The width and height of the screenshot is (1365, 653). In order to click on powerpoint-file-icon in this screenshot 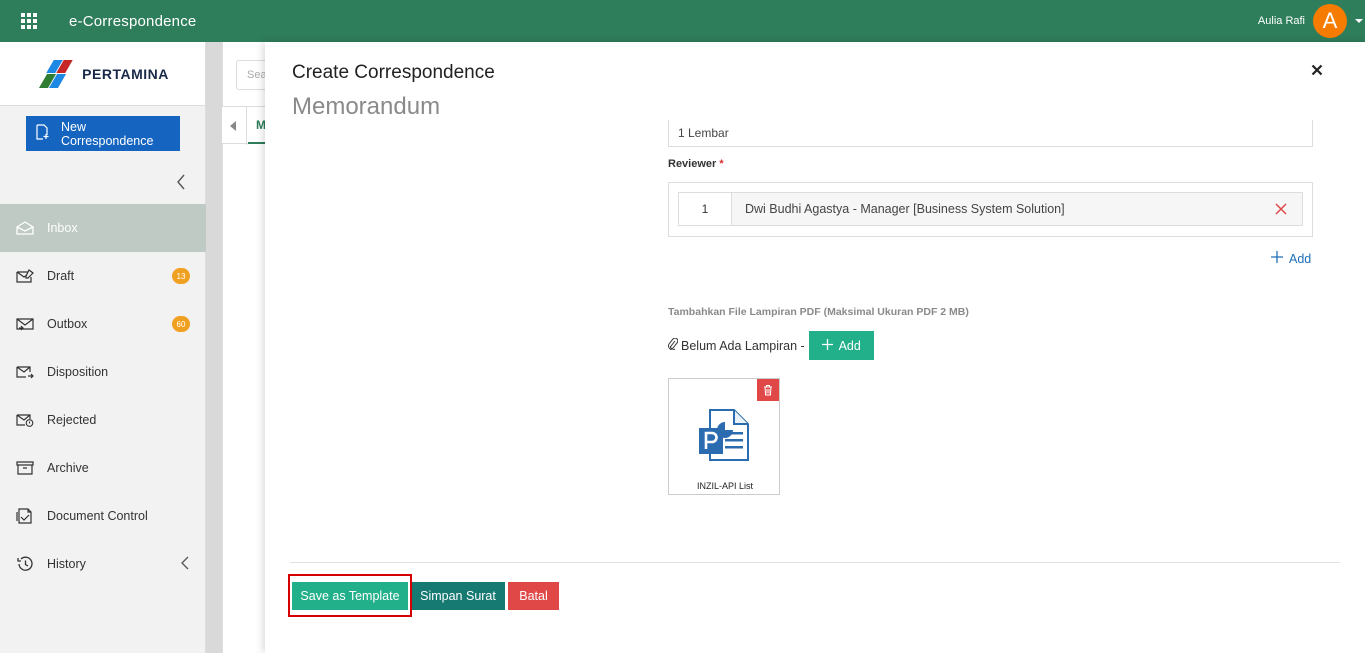, I will do `click(724, 436)`.